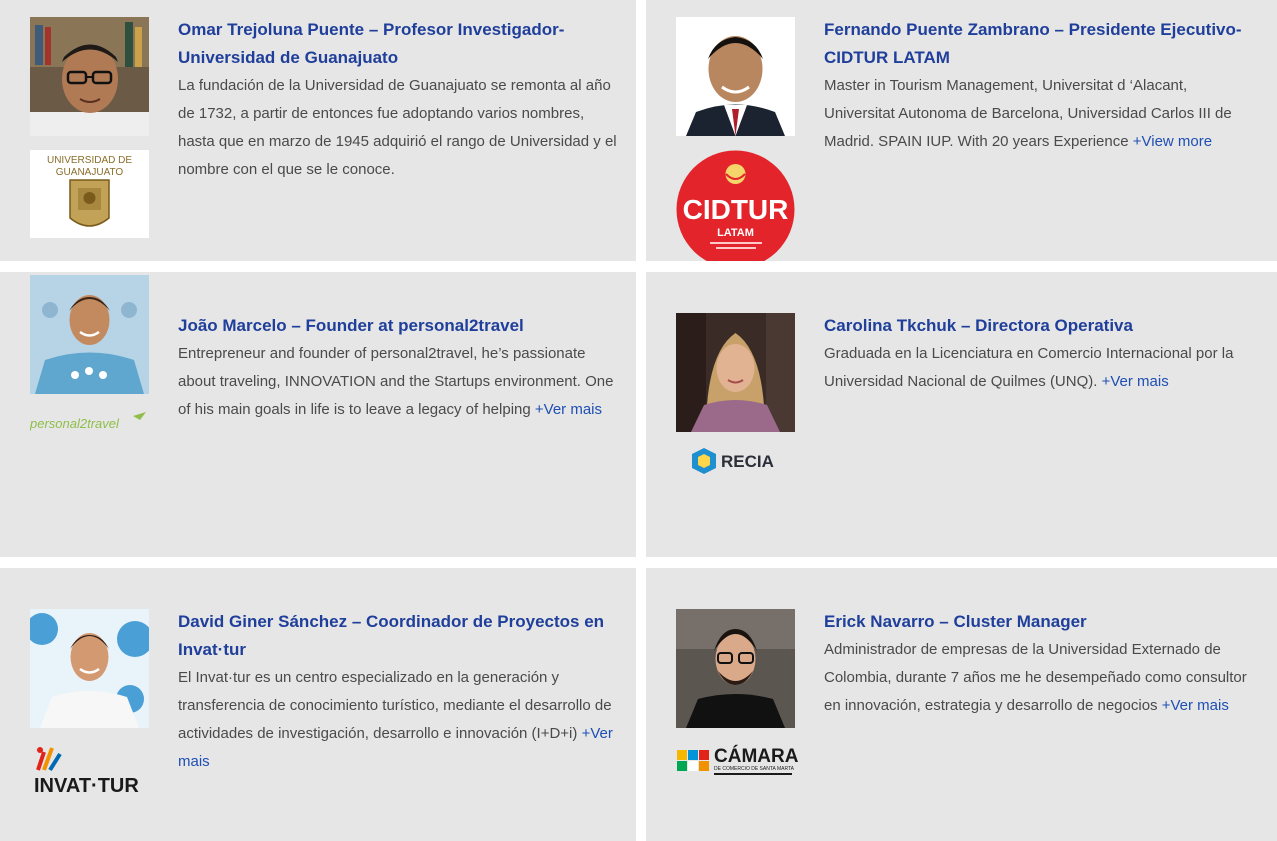 The image size is (1277, 841). What do you see at coordinates (978, 325) in the screenshot?
I see `profile-name: Carolina Tkchuk – Directora Operativa` at bounding box center [978, 325].